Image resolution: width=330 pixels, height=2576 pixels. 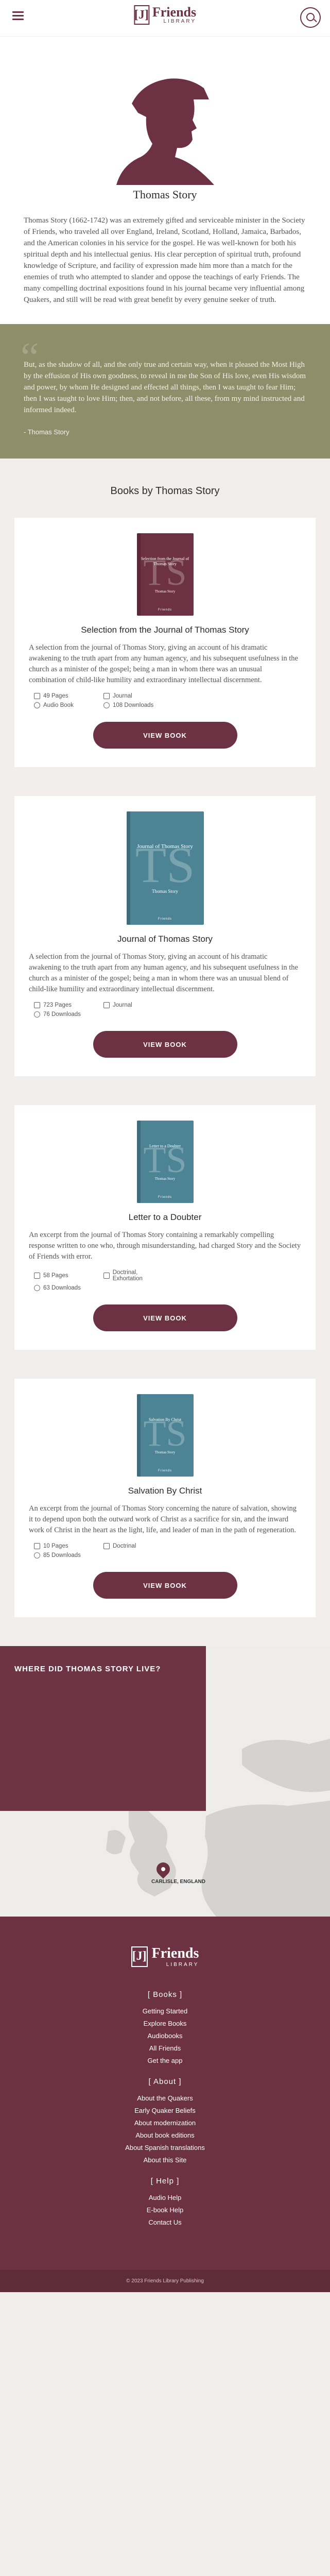 I want to click on book-pages-text: 49 Pages, so click(x=55, y=696).